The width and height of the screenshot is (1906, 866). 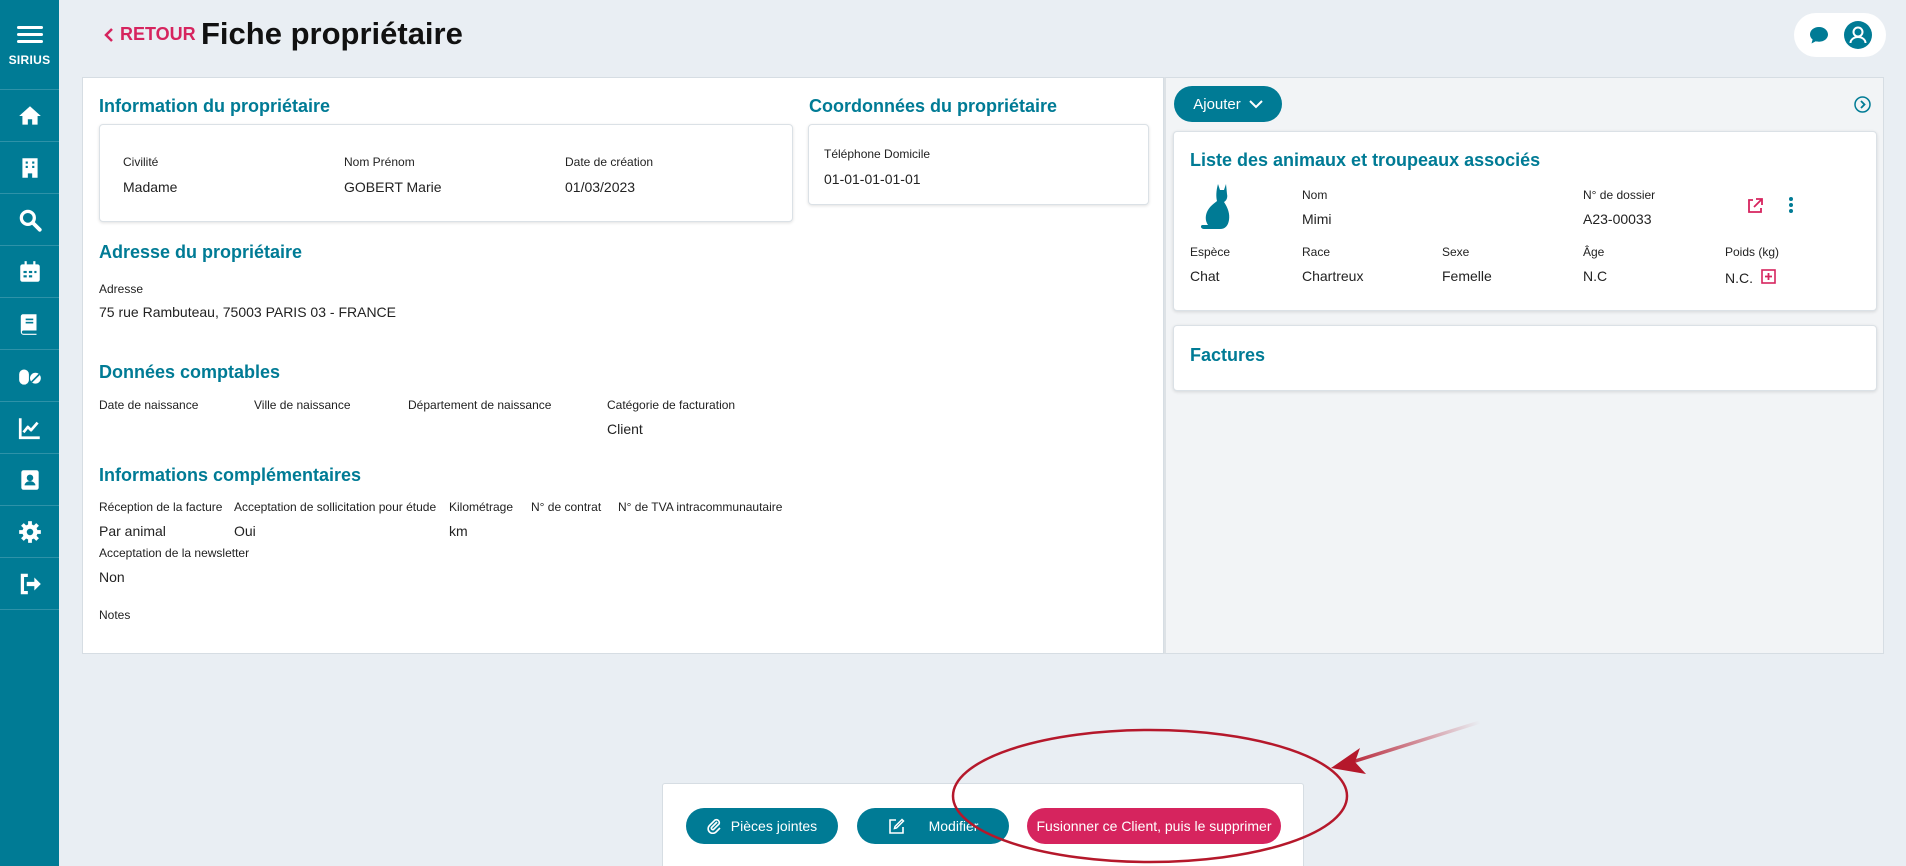 I want to click on edit-icon, so click(x=896, y=825).